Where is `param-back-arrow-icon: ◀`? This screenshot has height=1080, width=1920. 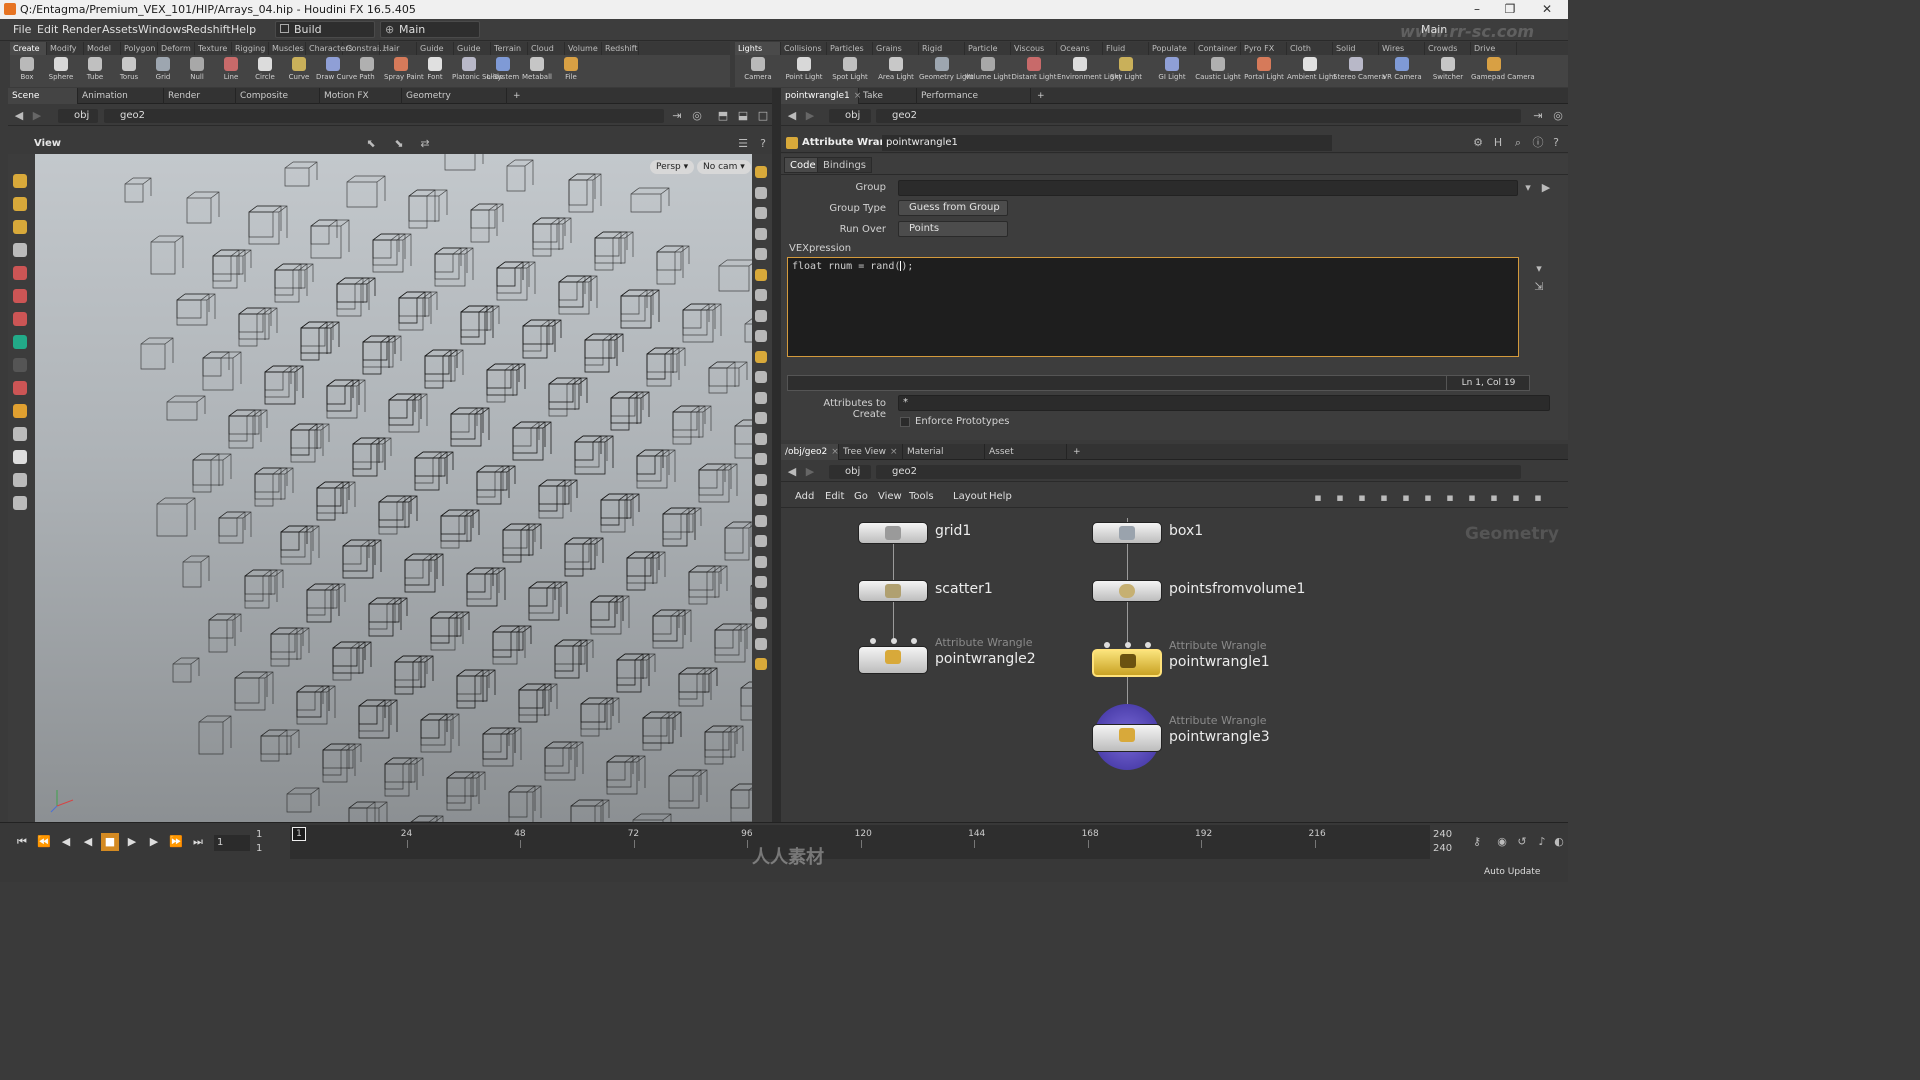
param-back-arrow-icon: ◀ is located at coordinates (792, 116).